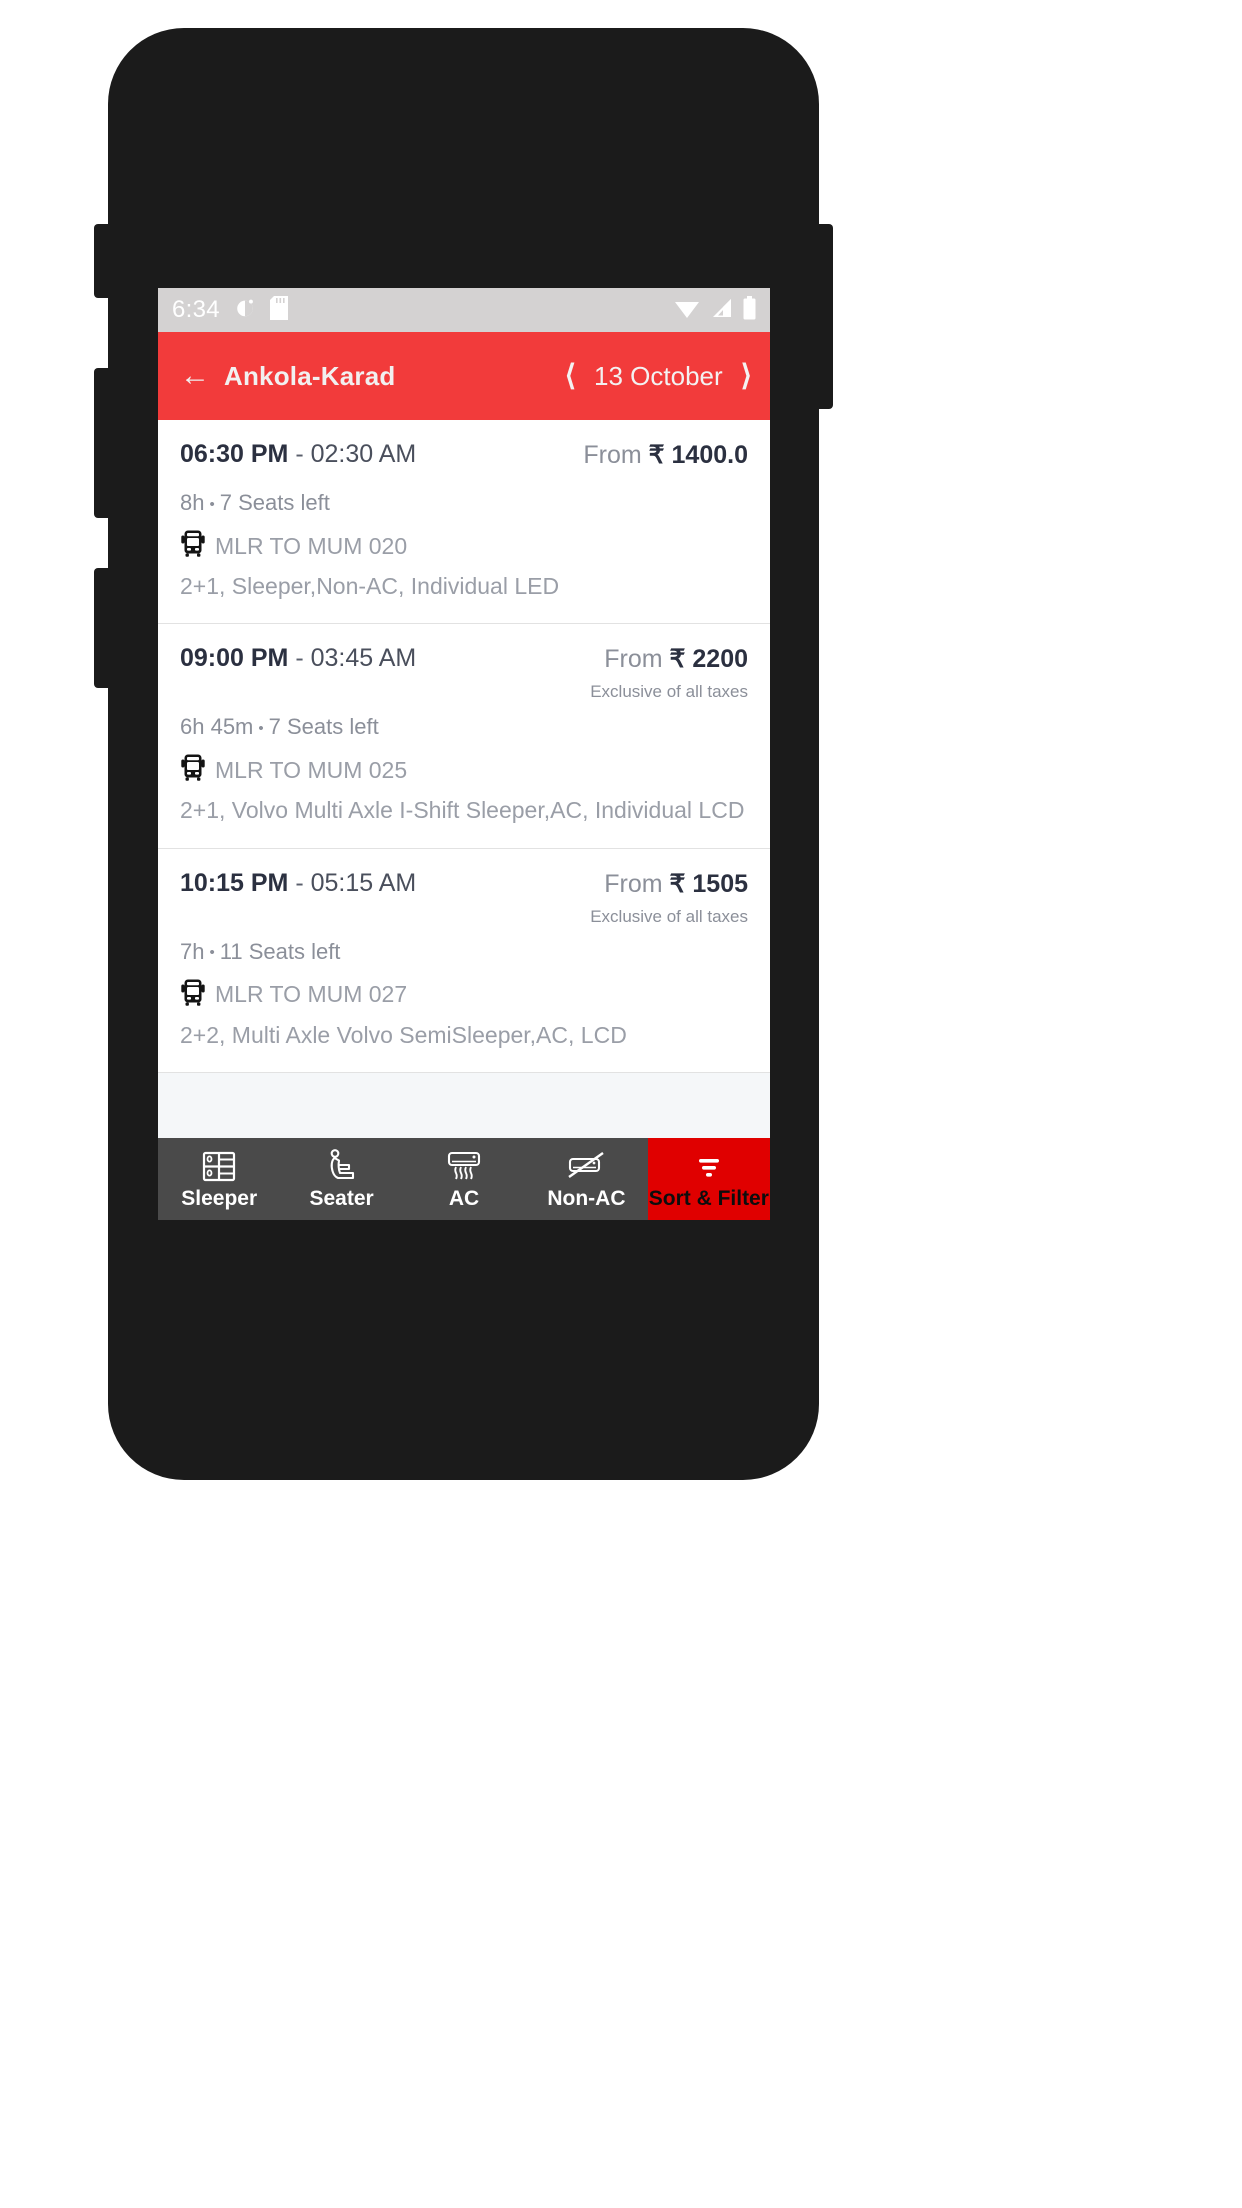 This screenshot has height=2208, width=1242. Describe the element at coordinates (746, 376) in the screenshot. I see `chevron-right-icon: ⟩` at that location.